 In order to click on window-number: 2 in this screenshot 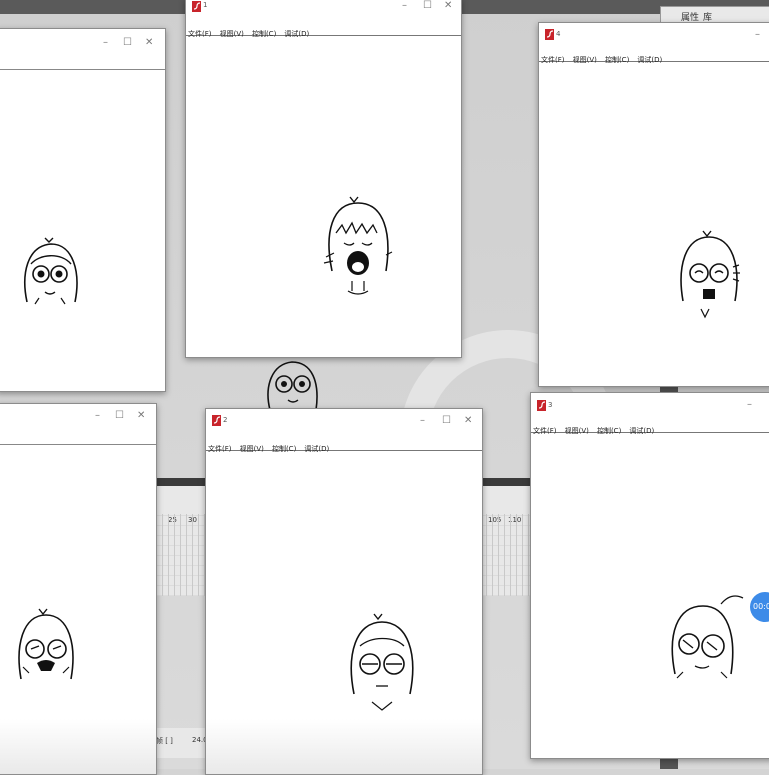, I will do `click(225, 420)`.